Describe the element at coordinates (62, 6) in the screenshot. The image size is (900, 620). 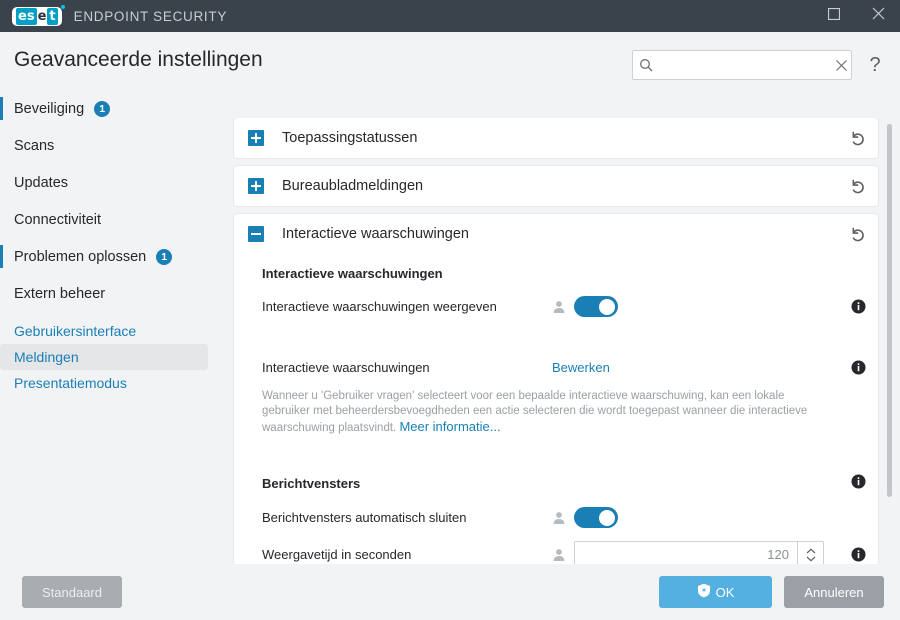
I see `logo-dot-icon` at that location.